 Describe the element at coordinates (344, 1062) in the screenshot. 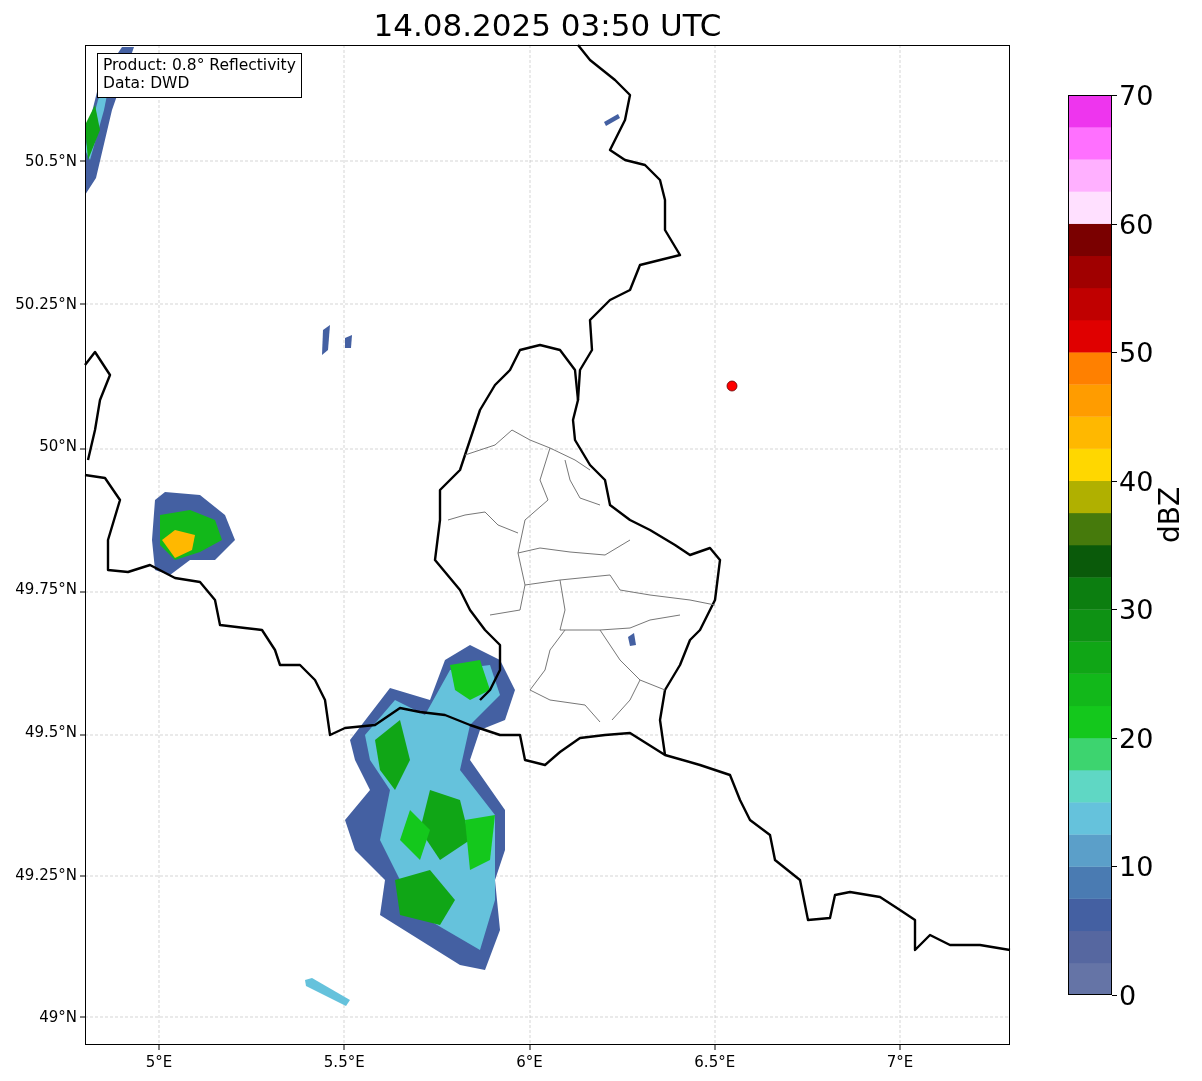

I see `axis-label: 5.5°E` at that location.